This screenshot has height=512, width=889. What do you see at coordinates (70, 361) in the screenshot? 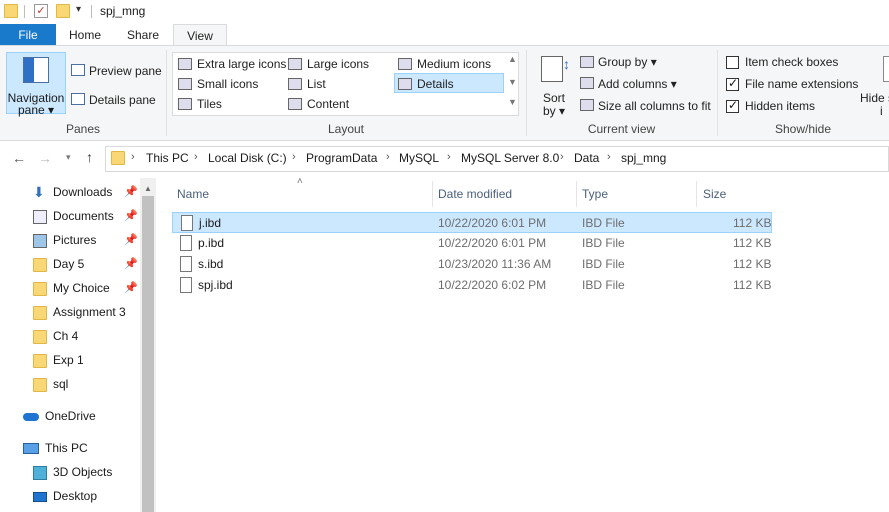
I see `sidebar-item-exp-1: Exp 1` at bounding box center [70, 361].